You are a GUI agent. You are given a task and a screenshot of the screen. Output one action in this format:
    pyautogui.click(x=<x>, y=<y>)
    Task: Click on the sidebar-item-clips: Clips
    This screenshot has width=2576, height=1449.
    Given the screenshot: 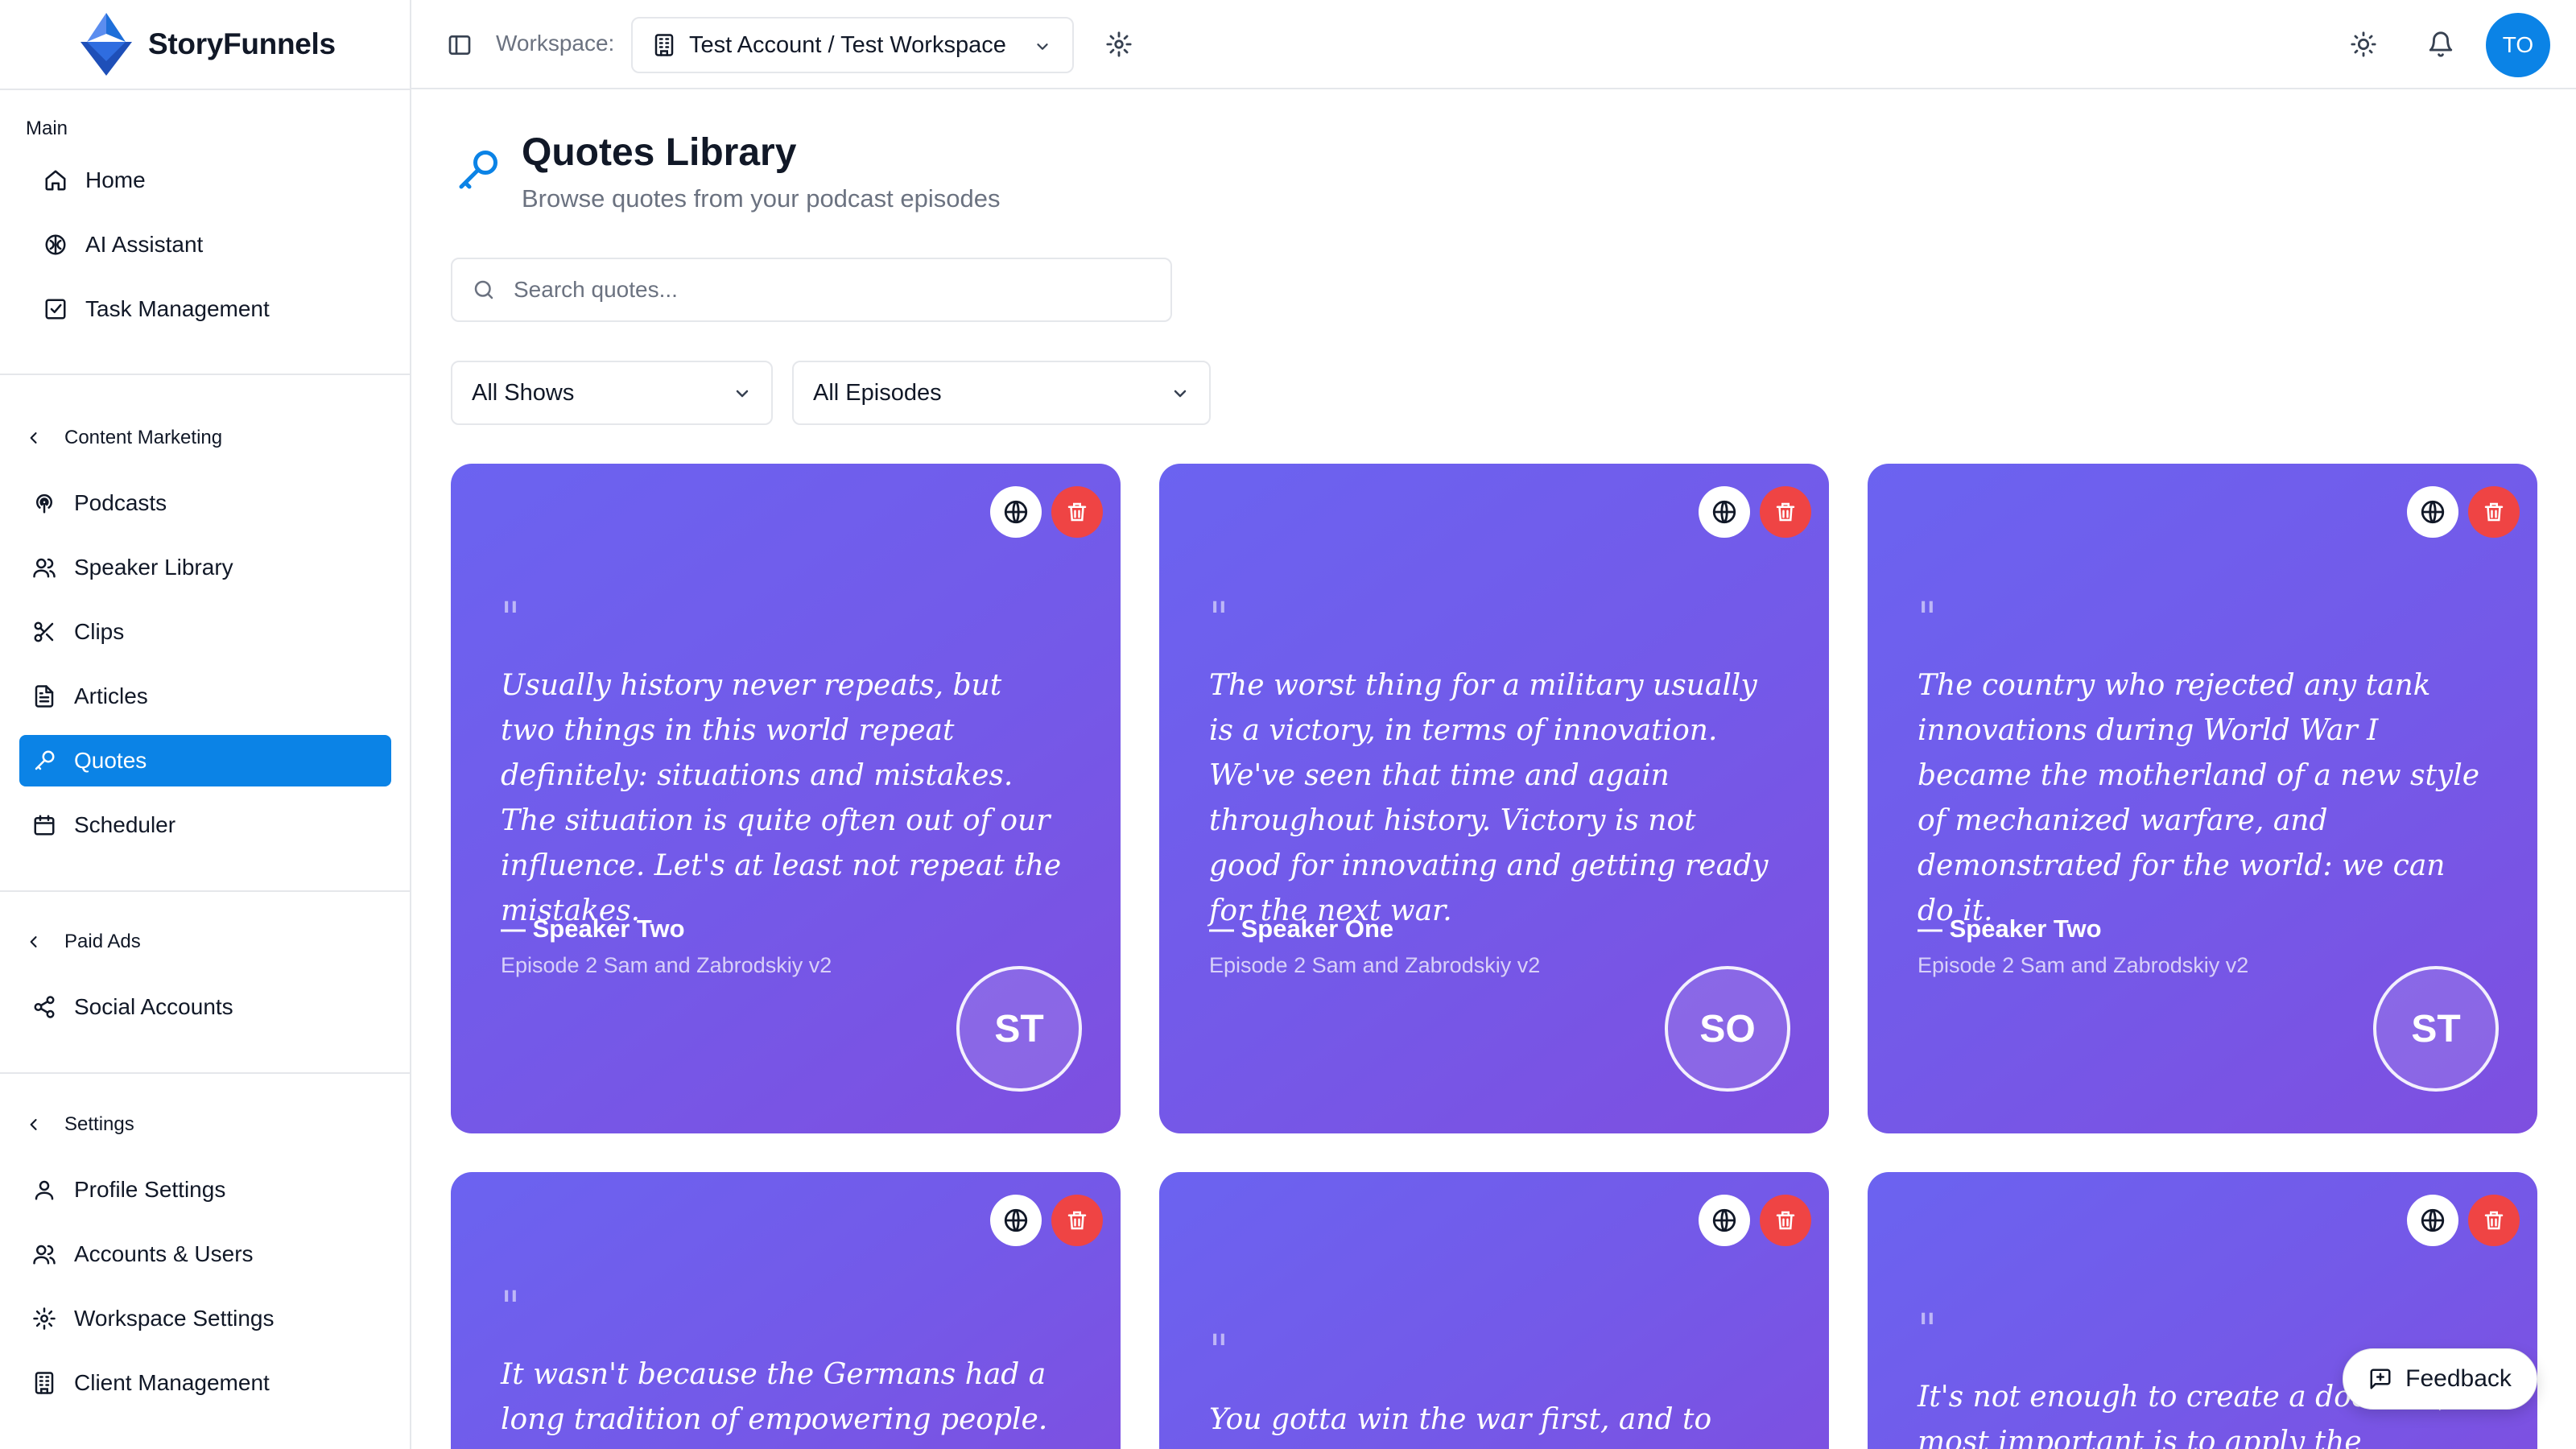 What is the action you would take?
    pyautogui.click(x=205, y=632)
    